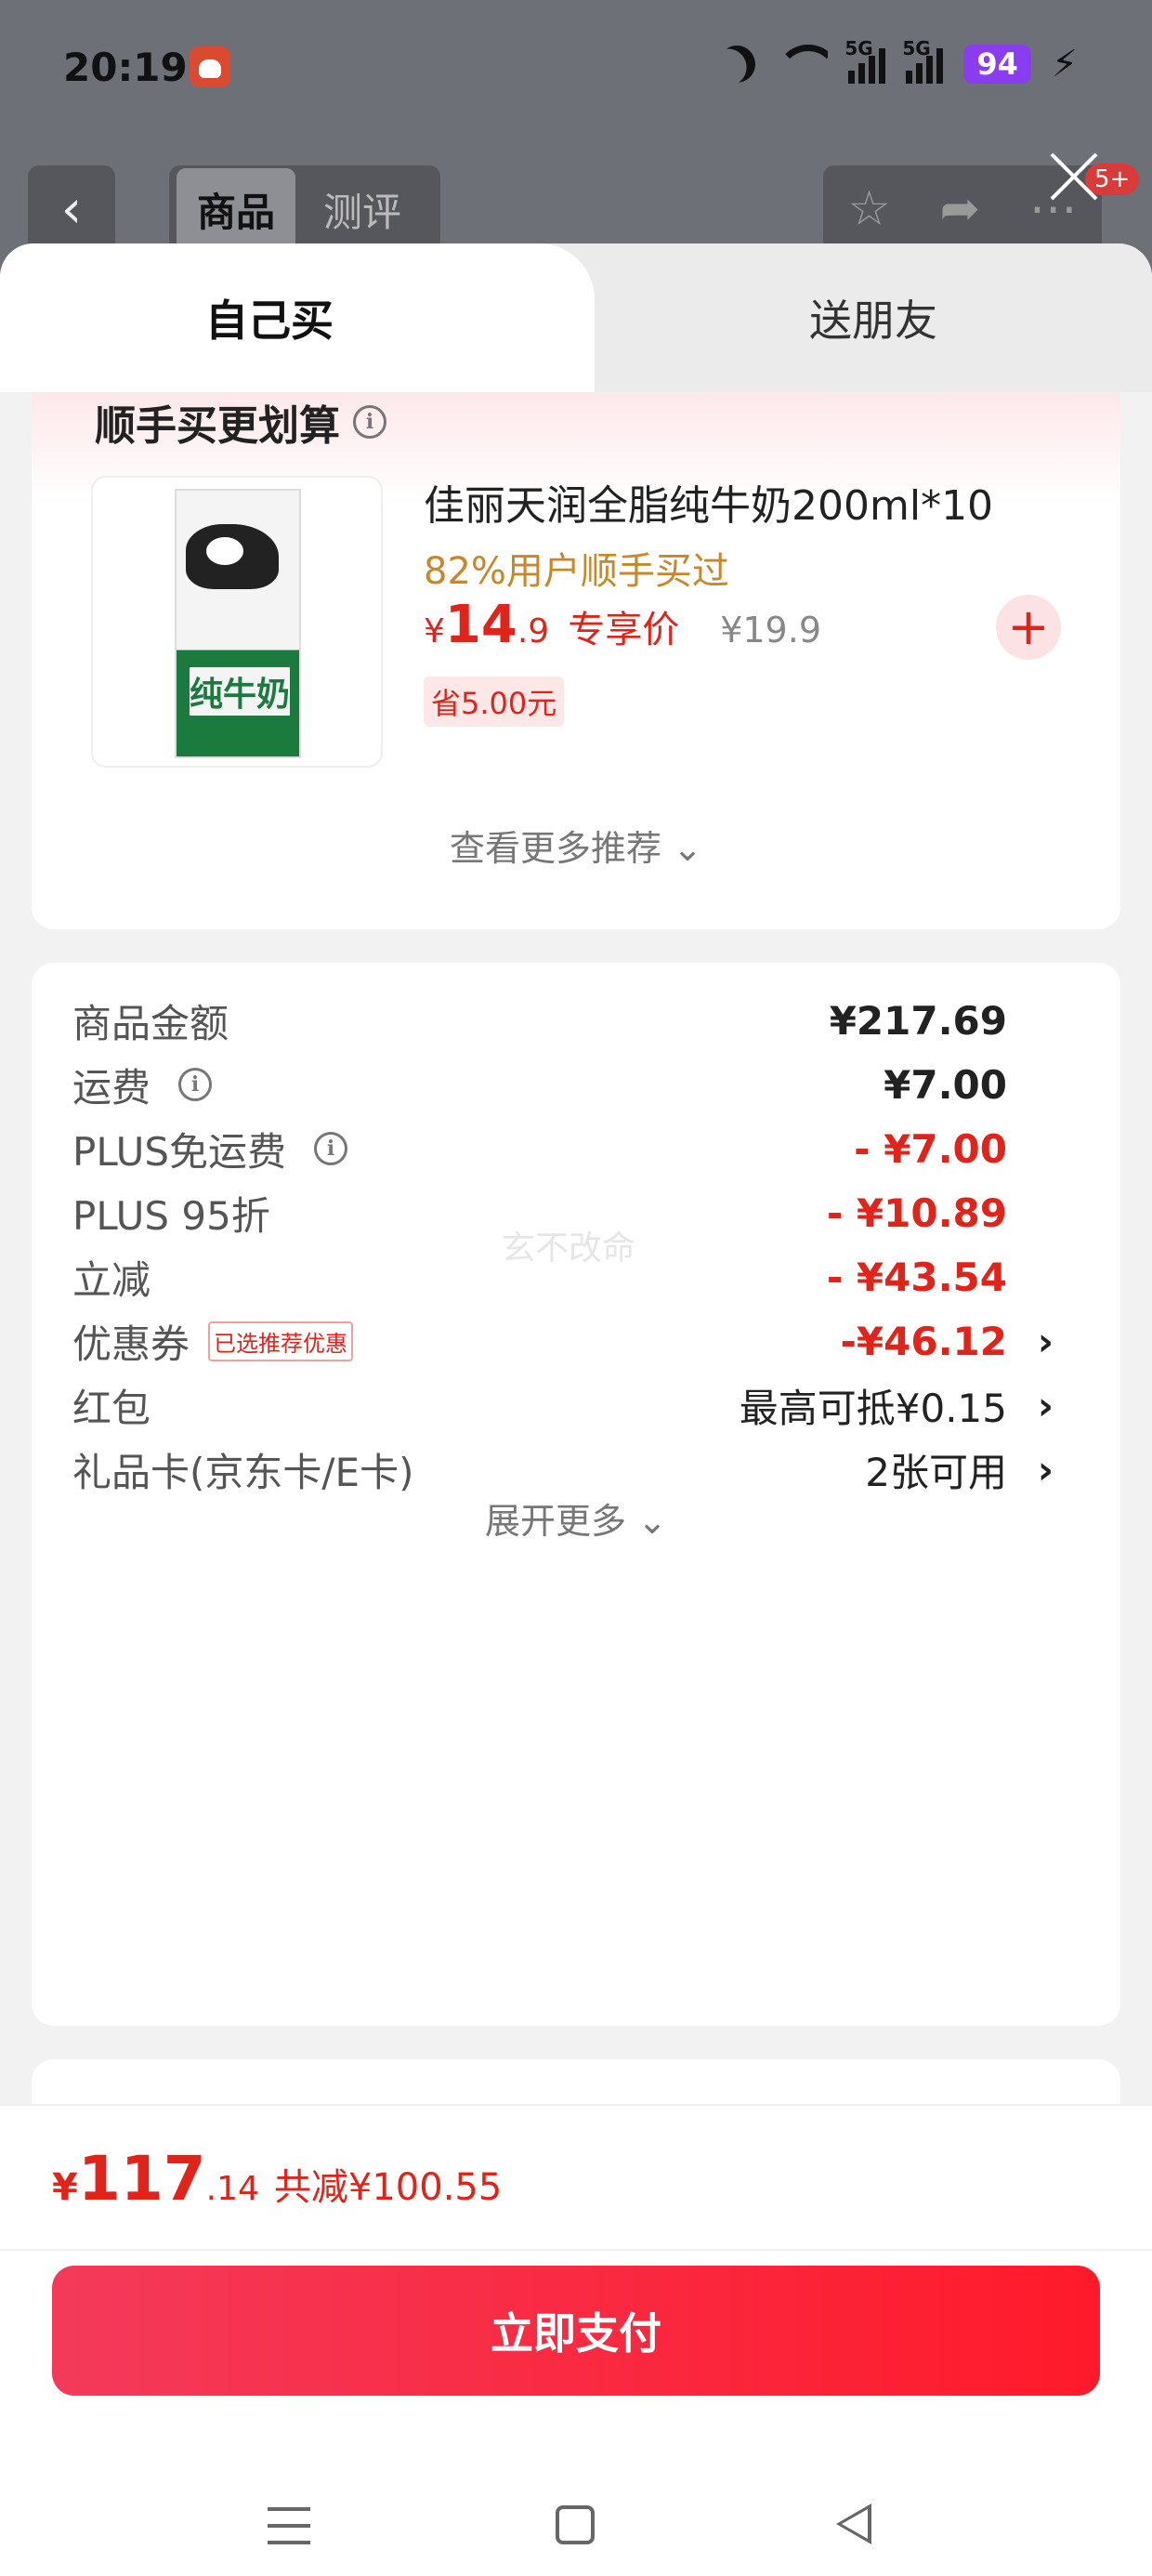  What do you see at coordinates (111, 1408) in the screenshot?
I see `row-label: 红包` at bounding box center [111, 1408].